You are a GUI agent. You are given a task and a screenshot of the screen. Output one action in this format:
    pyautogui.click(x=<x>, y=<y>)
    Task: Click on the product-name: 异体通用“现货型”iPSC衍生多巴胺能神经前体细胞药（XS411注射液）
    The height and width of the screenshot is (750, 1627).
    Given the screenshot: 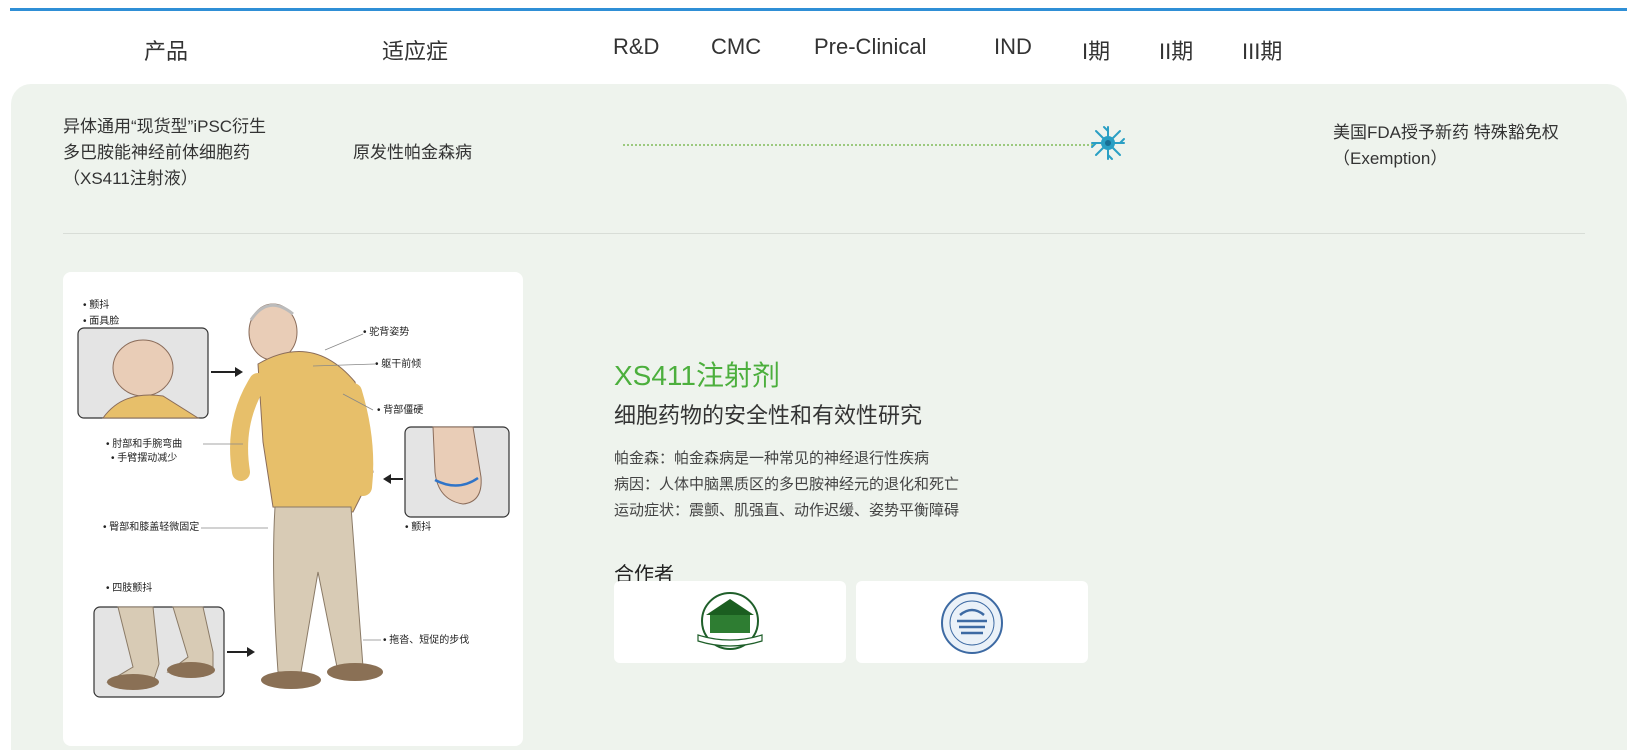 What is the action you would take?
    pyautogui.click(x=165, y=152)
    